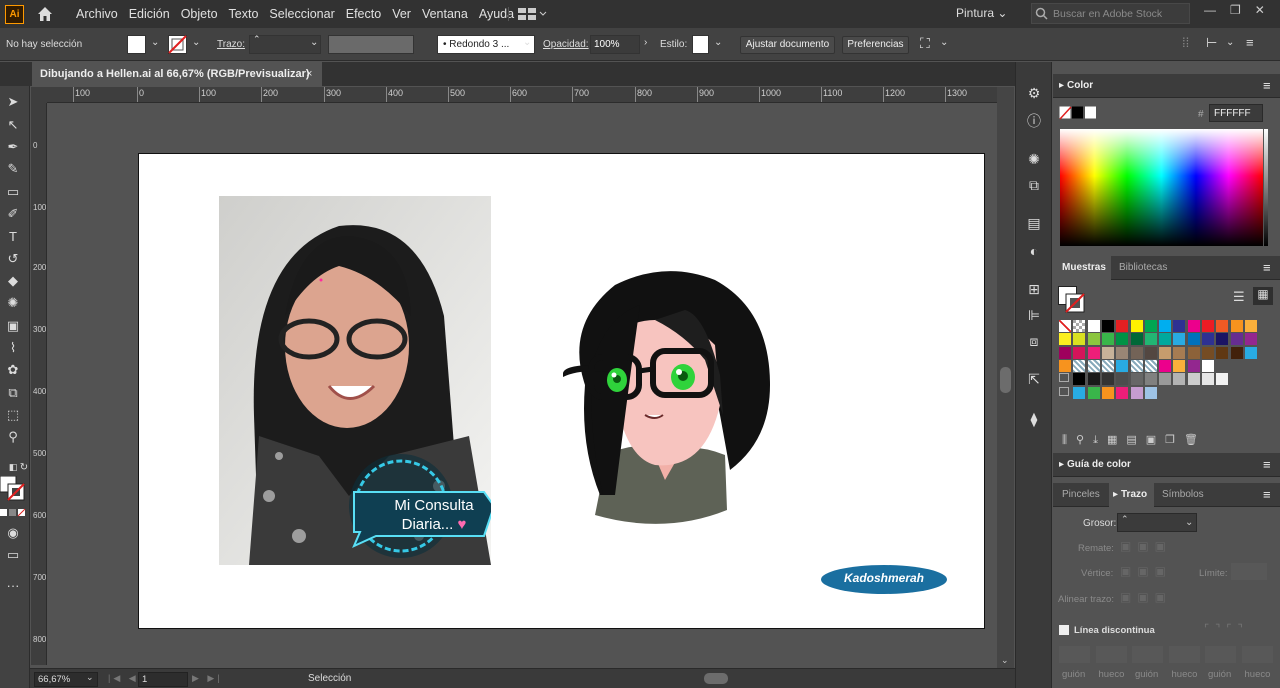  I want to click on fill-color-swatch, so click(136, 44).